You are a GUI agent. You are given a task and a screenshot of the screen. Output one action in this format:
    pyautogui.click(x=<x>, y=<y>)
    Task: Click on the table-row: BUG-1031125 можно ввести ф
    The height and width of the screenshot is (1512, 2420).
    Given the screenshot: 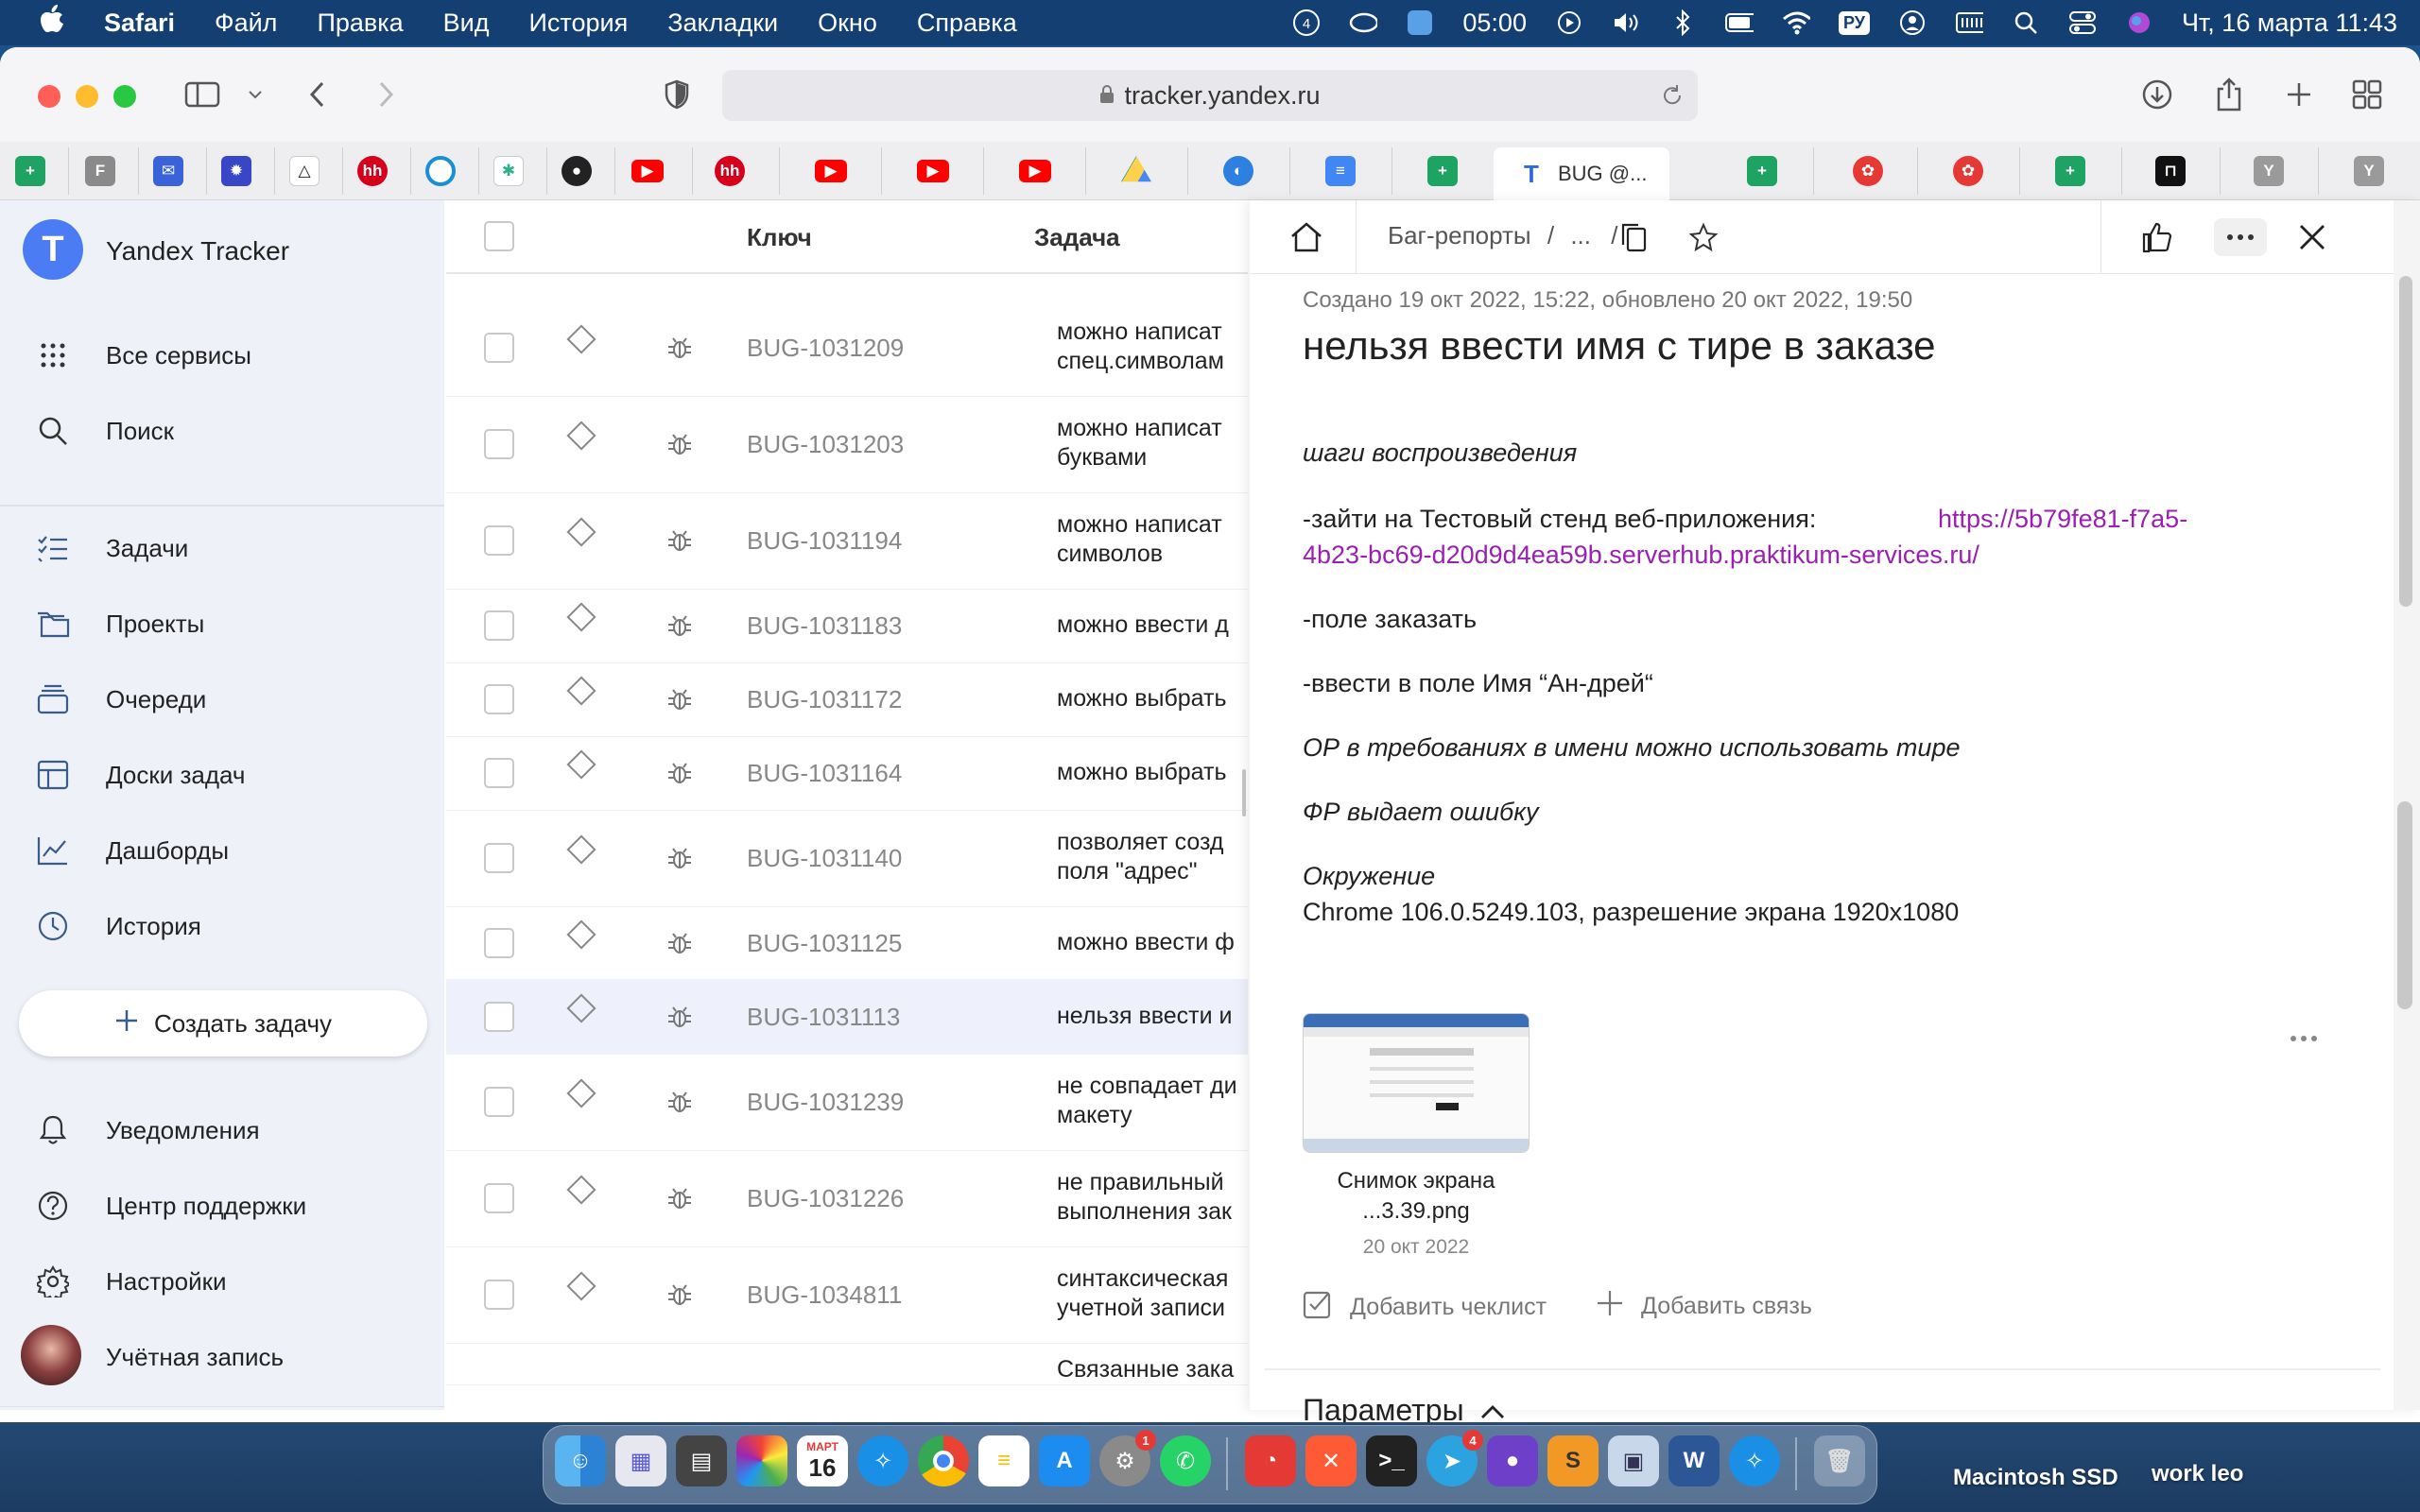 What is the action you would take?
    pyautogui.click(x=847, y=943)
    